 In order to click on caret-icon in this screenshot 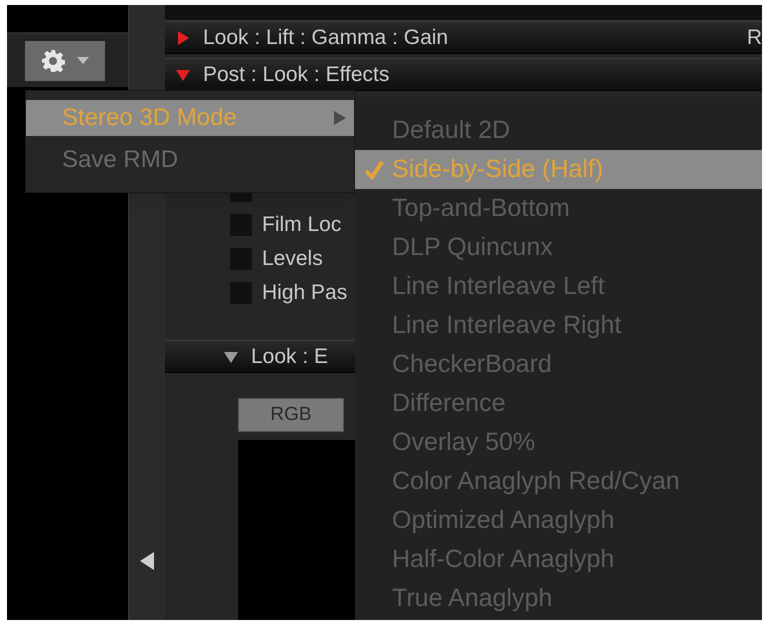, I will do `click(83, 61)`.